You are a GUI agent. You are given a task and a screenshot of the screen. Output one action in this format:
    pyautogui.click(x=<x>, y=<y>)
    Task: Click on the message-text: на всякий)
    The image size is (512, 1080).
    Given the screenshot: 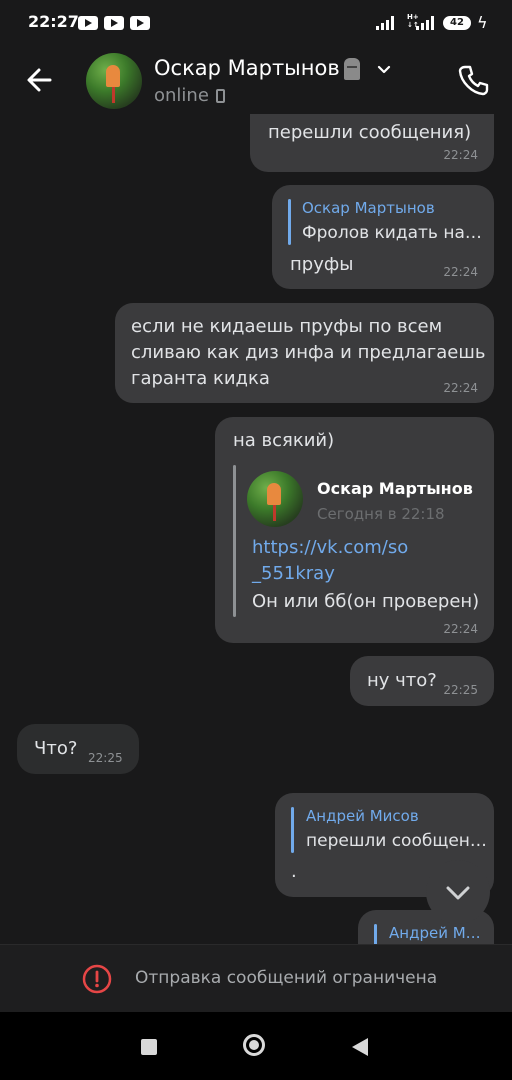 What is the action you would take?
    pyautogui.click(x=284, y=440)
    